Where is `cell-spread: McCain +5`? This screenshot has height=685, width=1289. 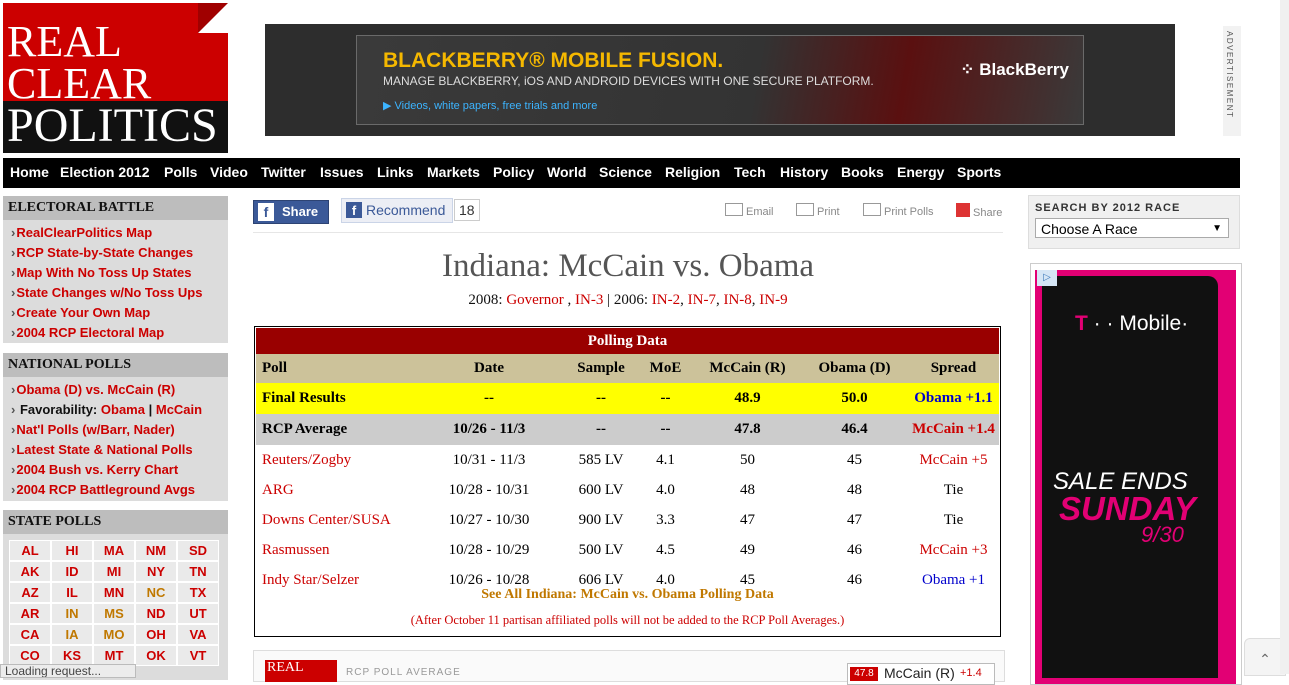
cell-spread: McCain +5 is located at coordinates (953, 459).